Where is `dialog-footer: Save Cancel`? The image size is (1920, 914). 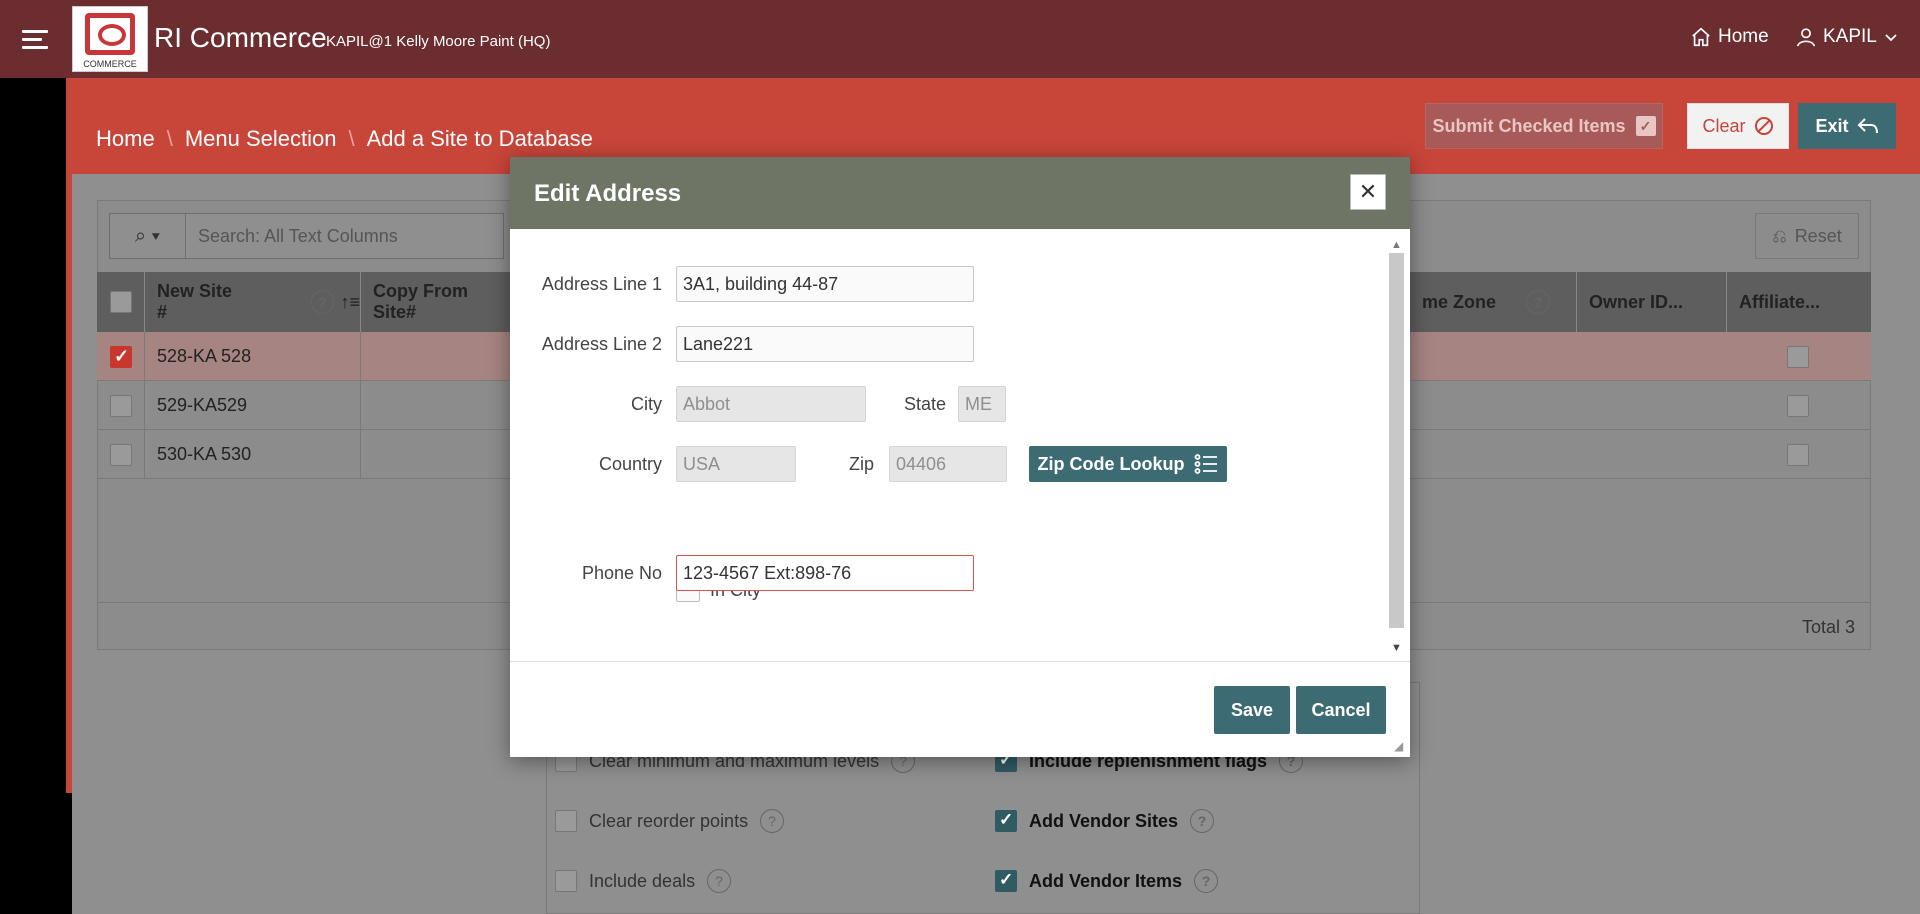 dialog-footer: Save Cancel is located at coordinates (960, 709).